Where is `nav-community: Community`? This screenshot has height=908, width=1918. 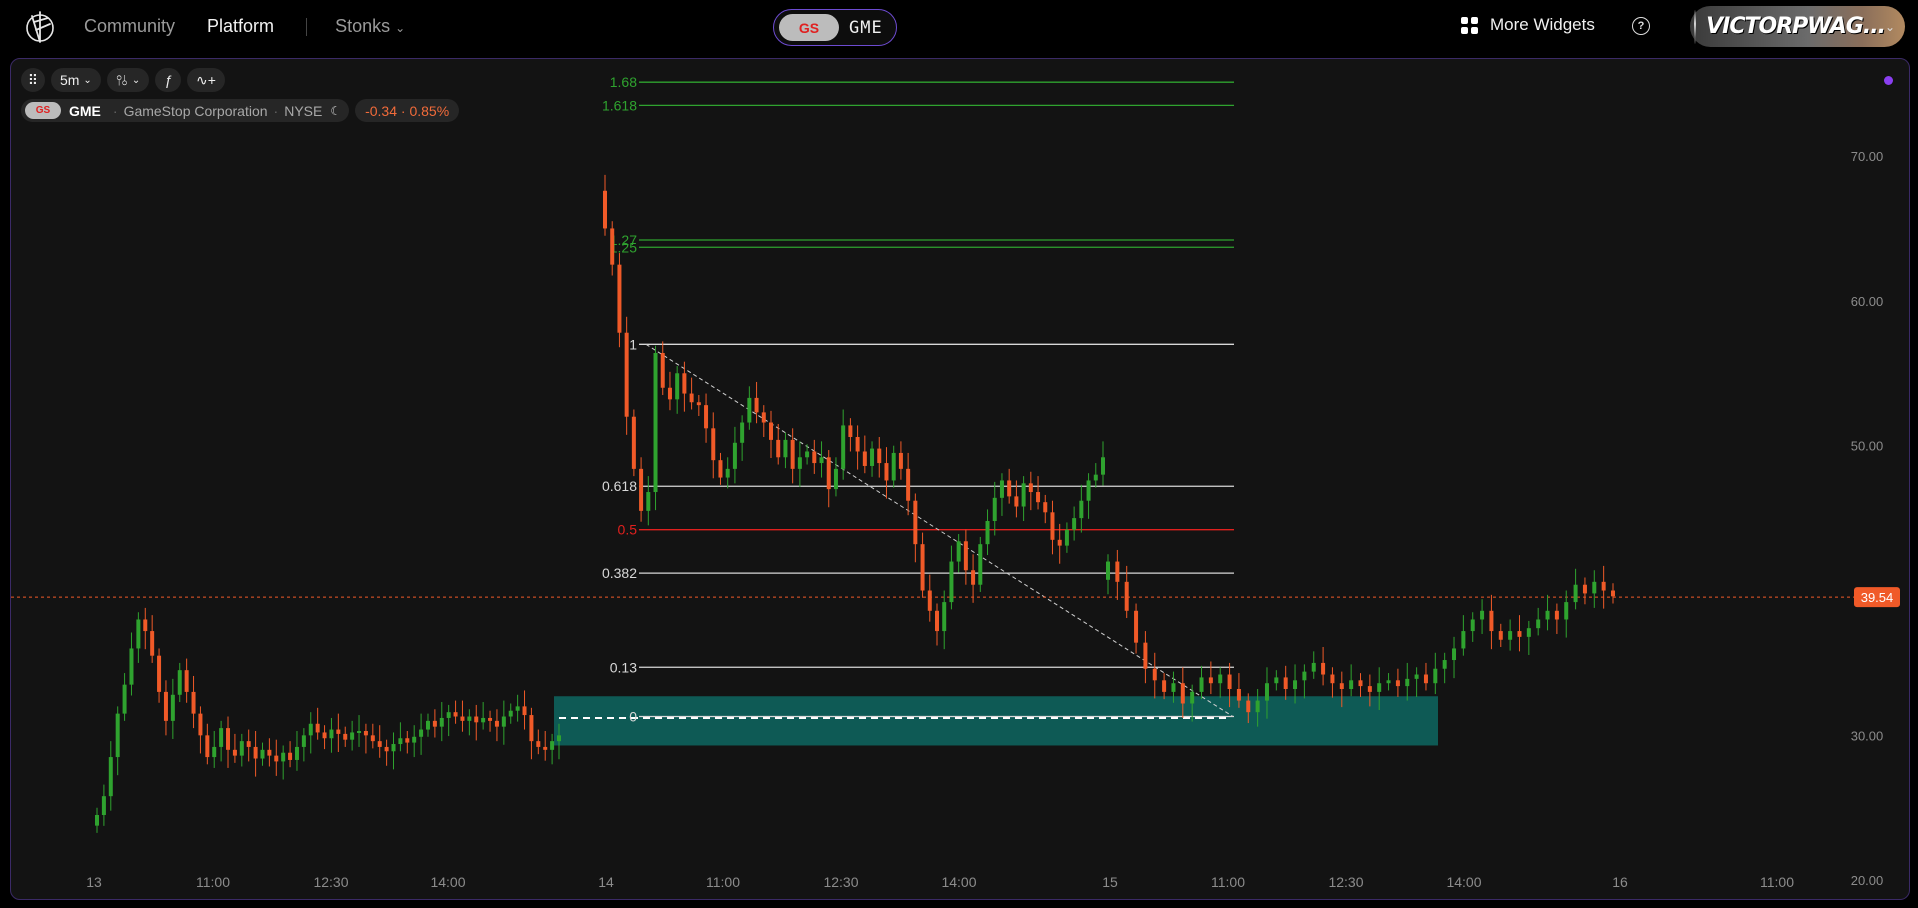
nav-community: Community is located at coordinates (129, 26).